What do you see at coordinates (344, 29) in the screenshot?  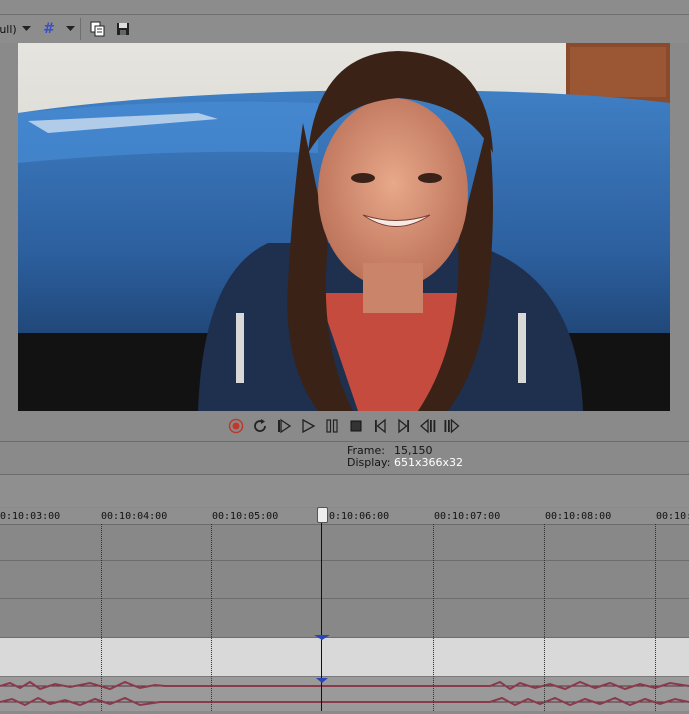 I see `preview-toolbar: ull) #` at bounding box center [344, 29].